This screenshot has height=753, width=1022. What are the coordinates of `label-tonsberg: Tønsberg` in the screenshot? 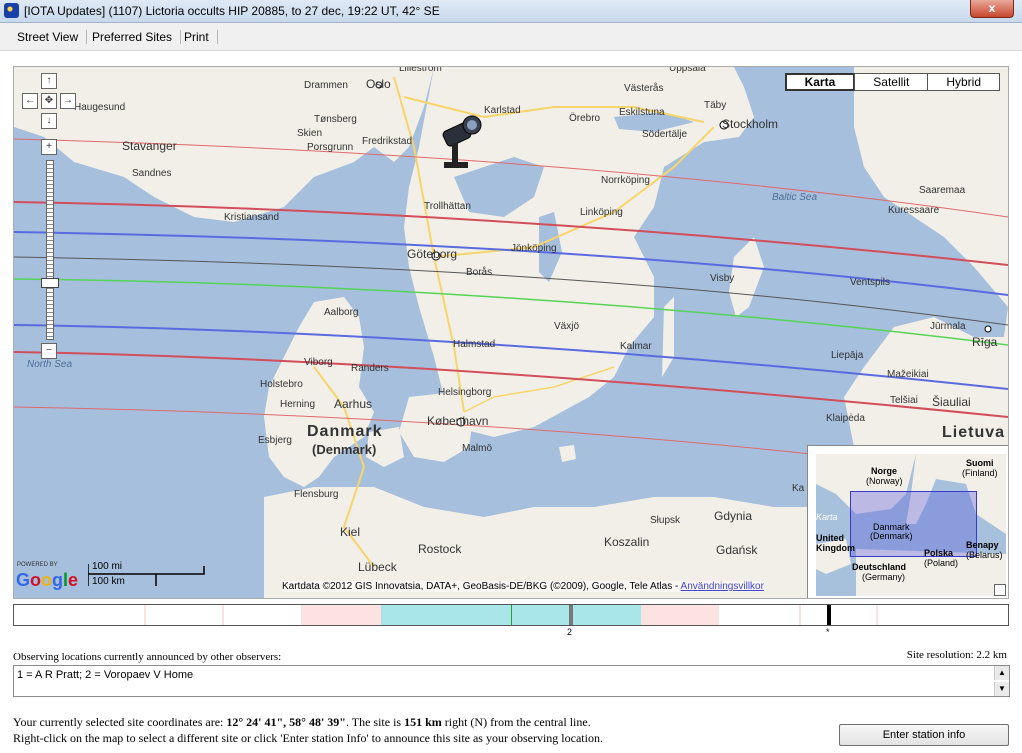 It's located at (335, 119).